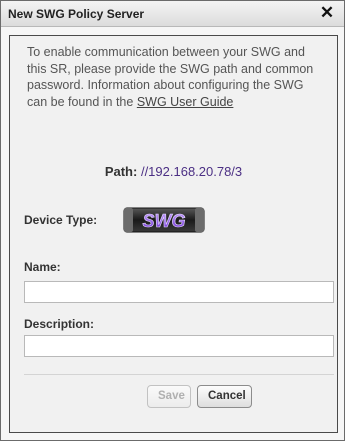  Describe the element at coordinates (61, 220) in the screenshot. I see `device-type-label: Device Type:` at that location.